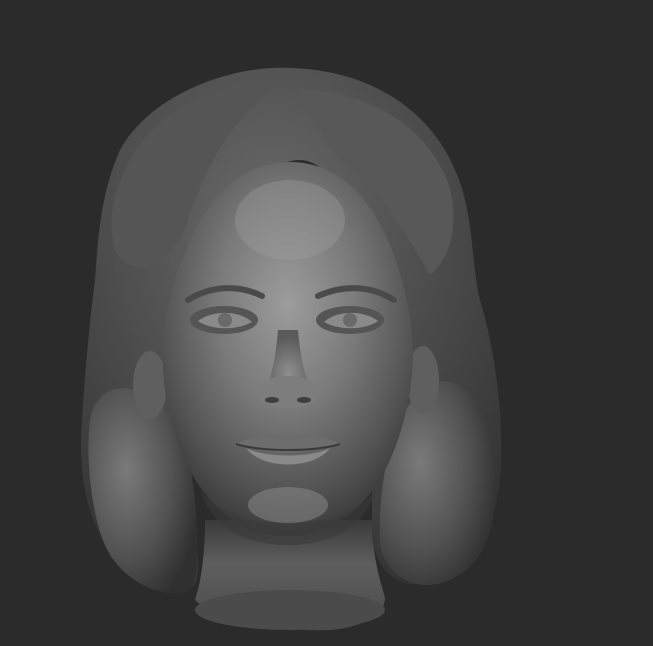 The image size is (653, 646). What do you see at coordinates (290, 220) in the screenshot?
I see `forehead-highlight` at bounding box center [290, 220].